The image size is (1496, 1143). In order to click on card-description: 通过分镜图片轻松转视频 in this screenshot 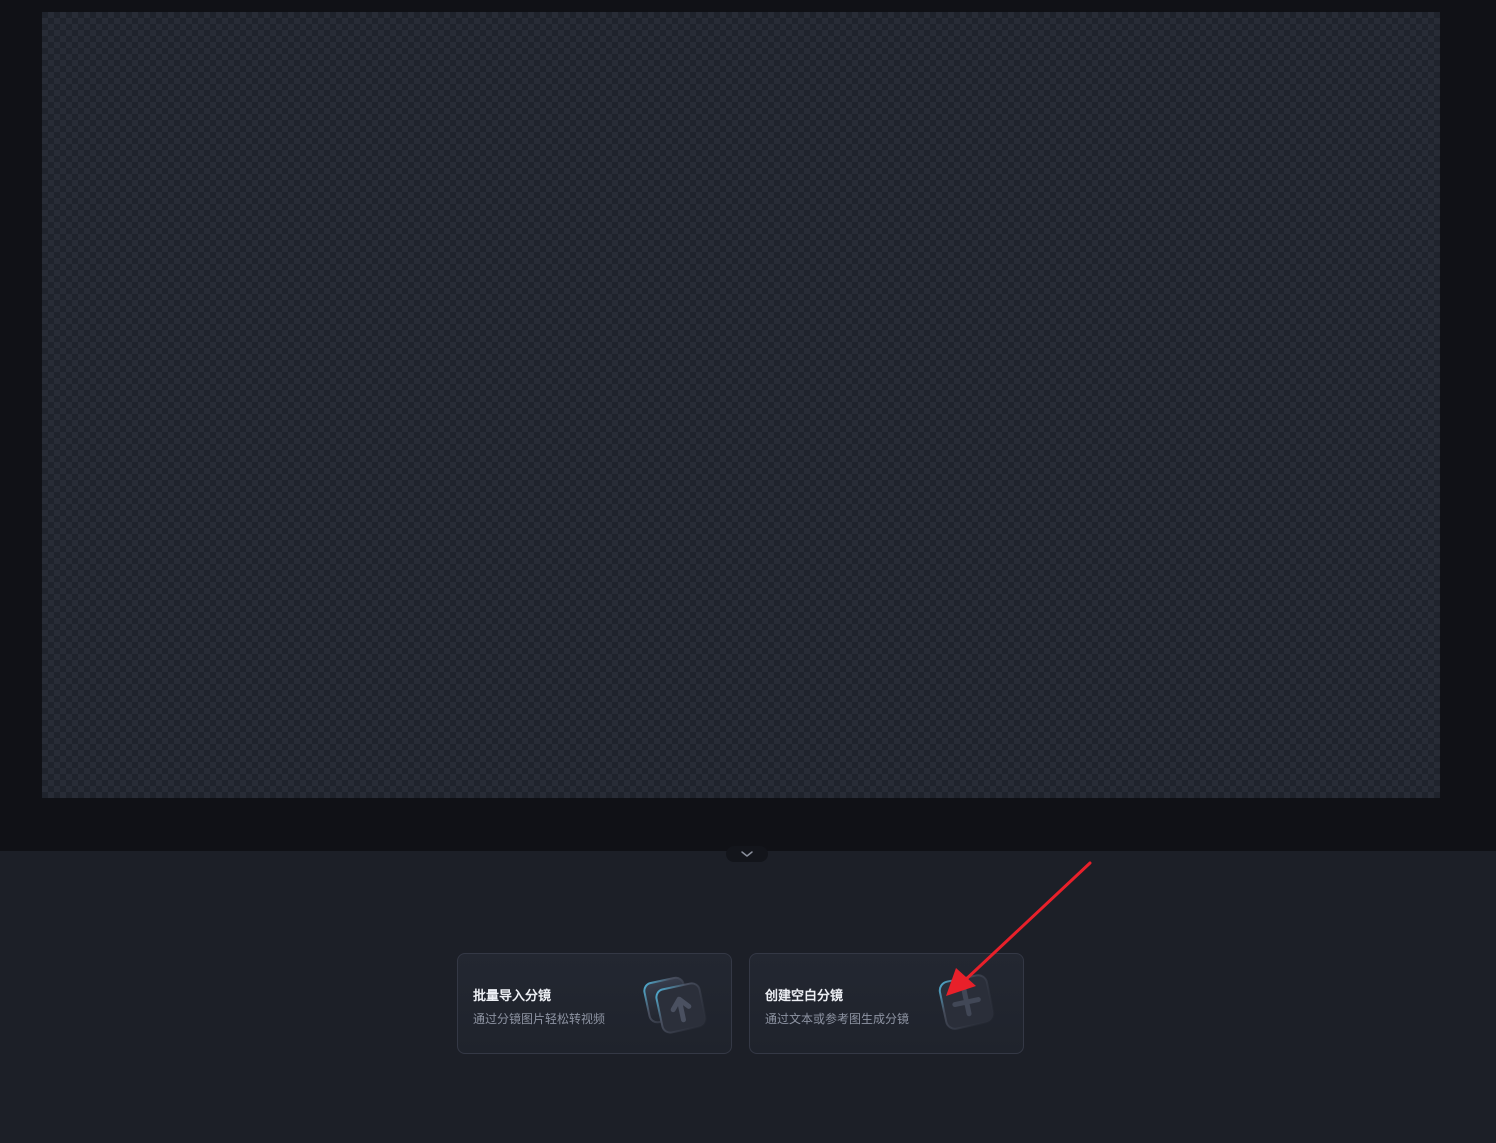, I will do `click(539, 1019)`.